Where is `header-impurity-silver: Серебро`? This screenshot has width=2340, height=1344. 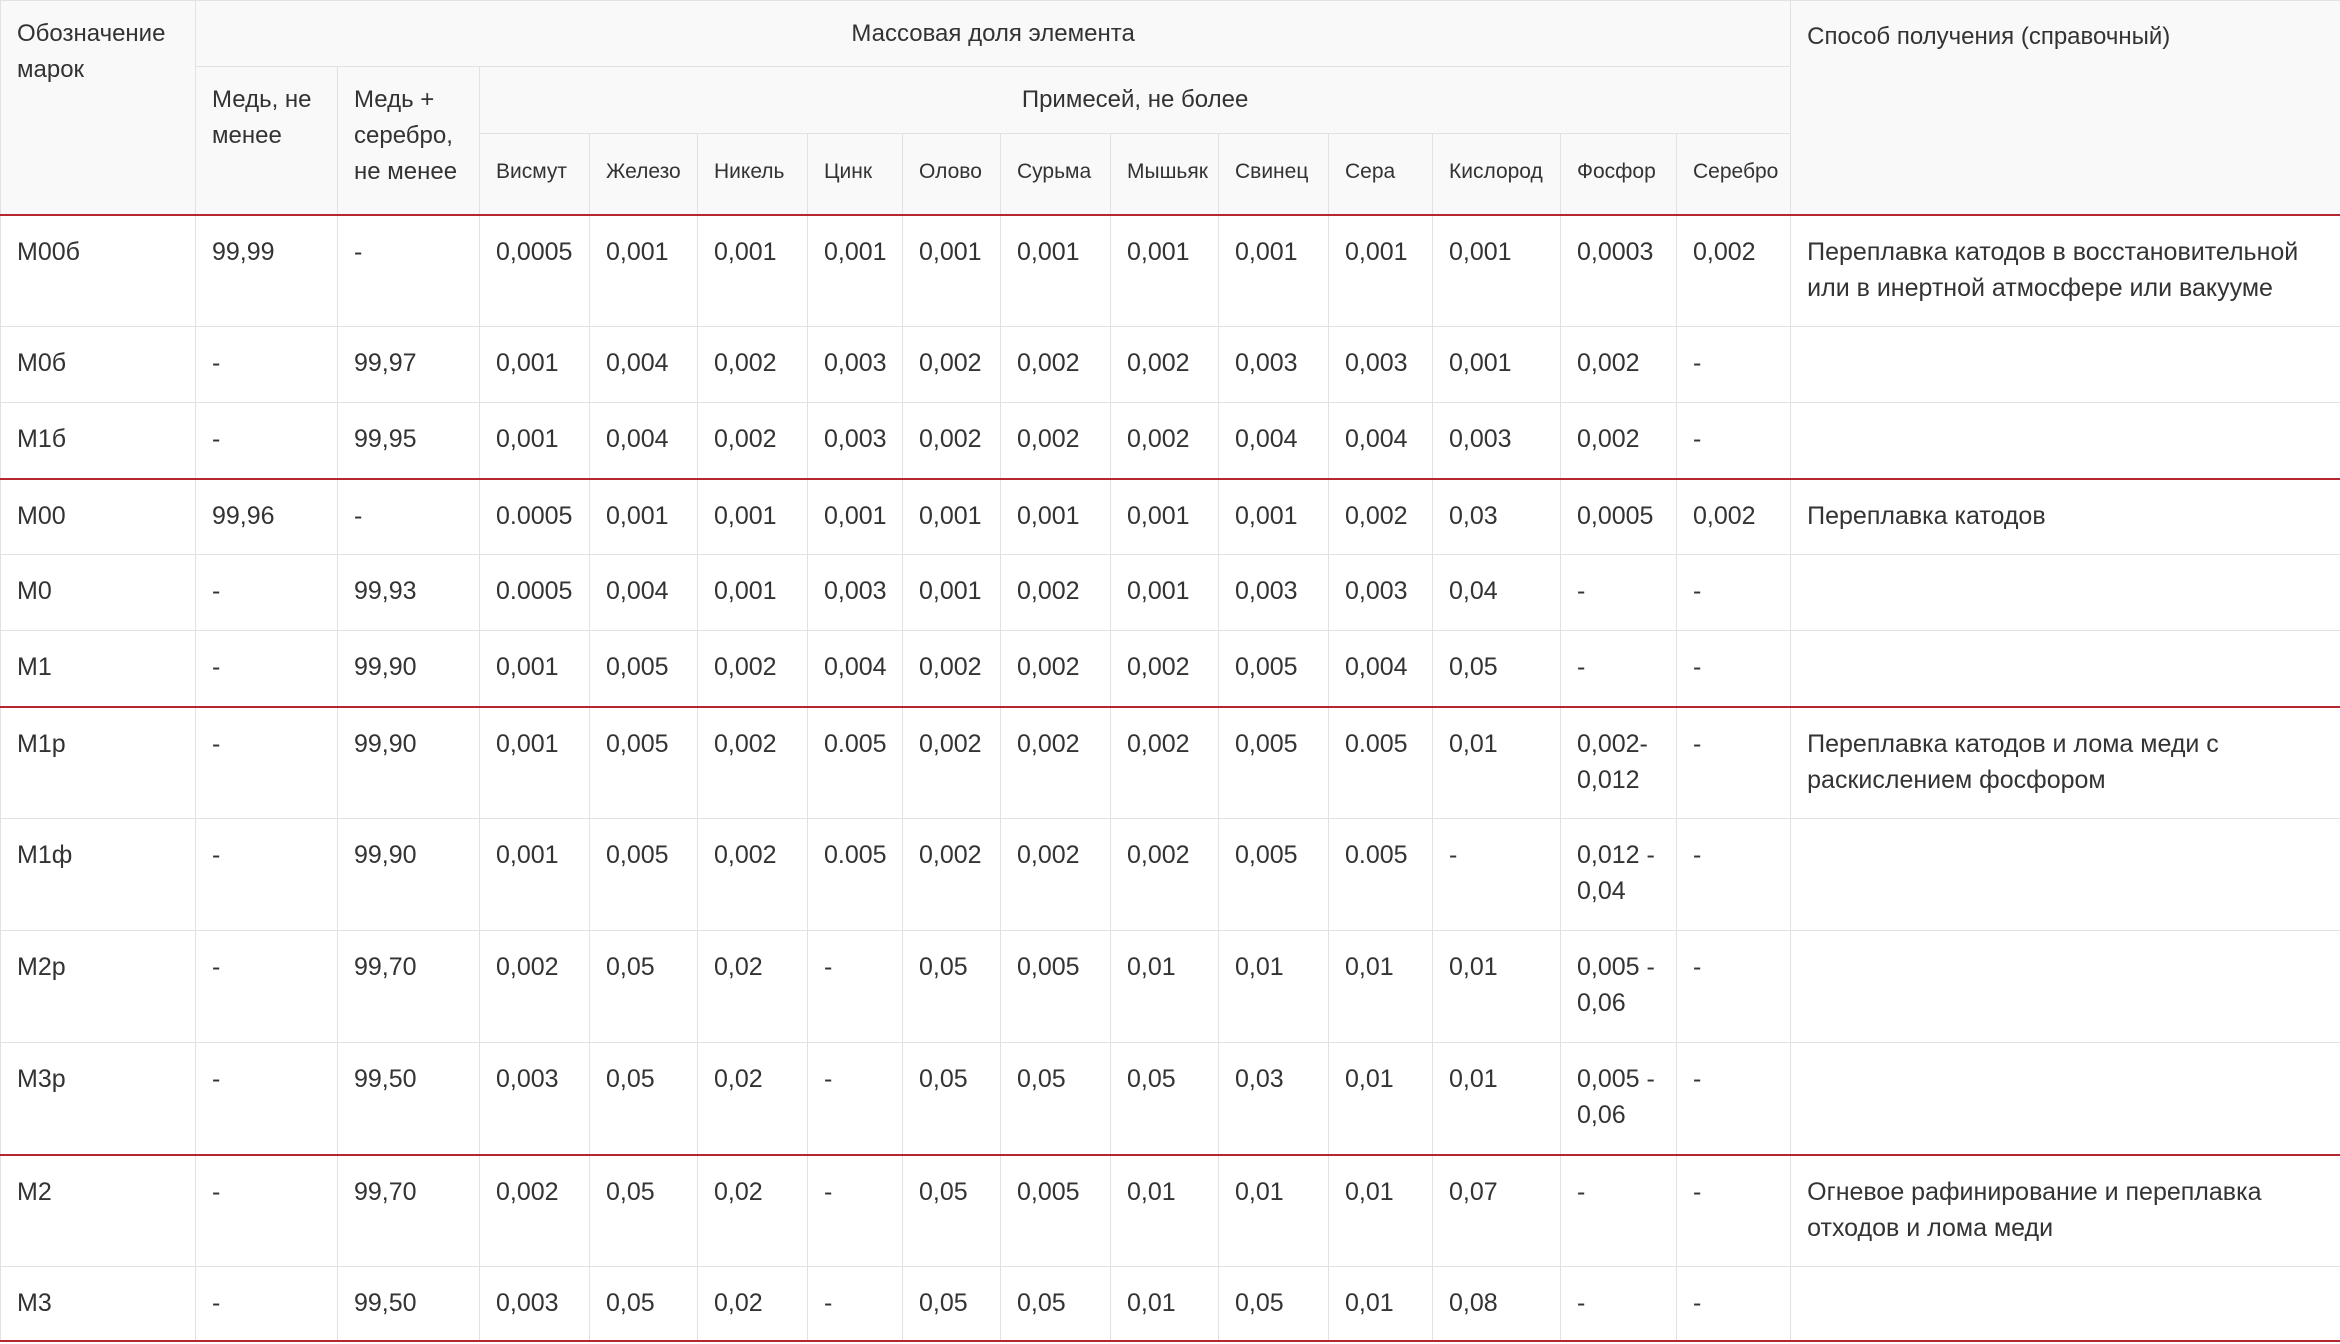 header-impurity-silver: Серебро is located at coordinates (1733, 174).